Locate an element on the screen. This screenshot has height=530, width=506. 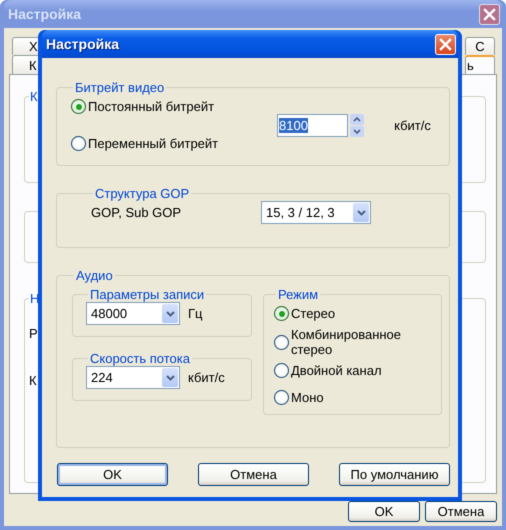
group-label: Режим is located at coordinates (298, 294).